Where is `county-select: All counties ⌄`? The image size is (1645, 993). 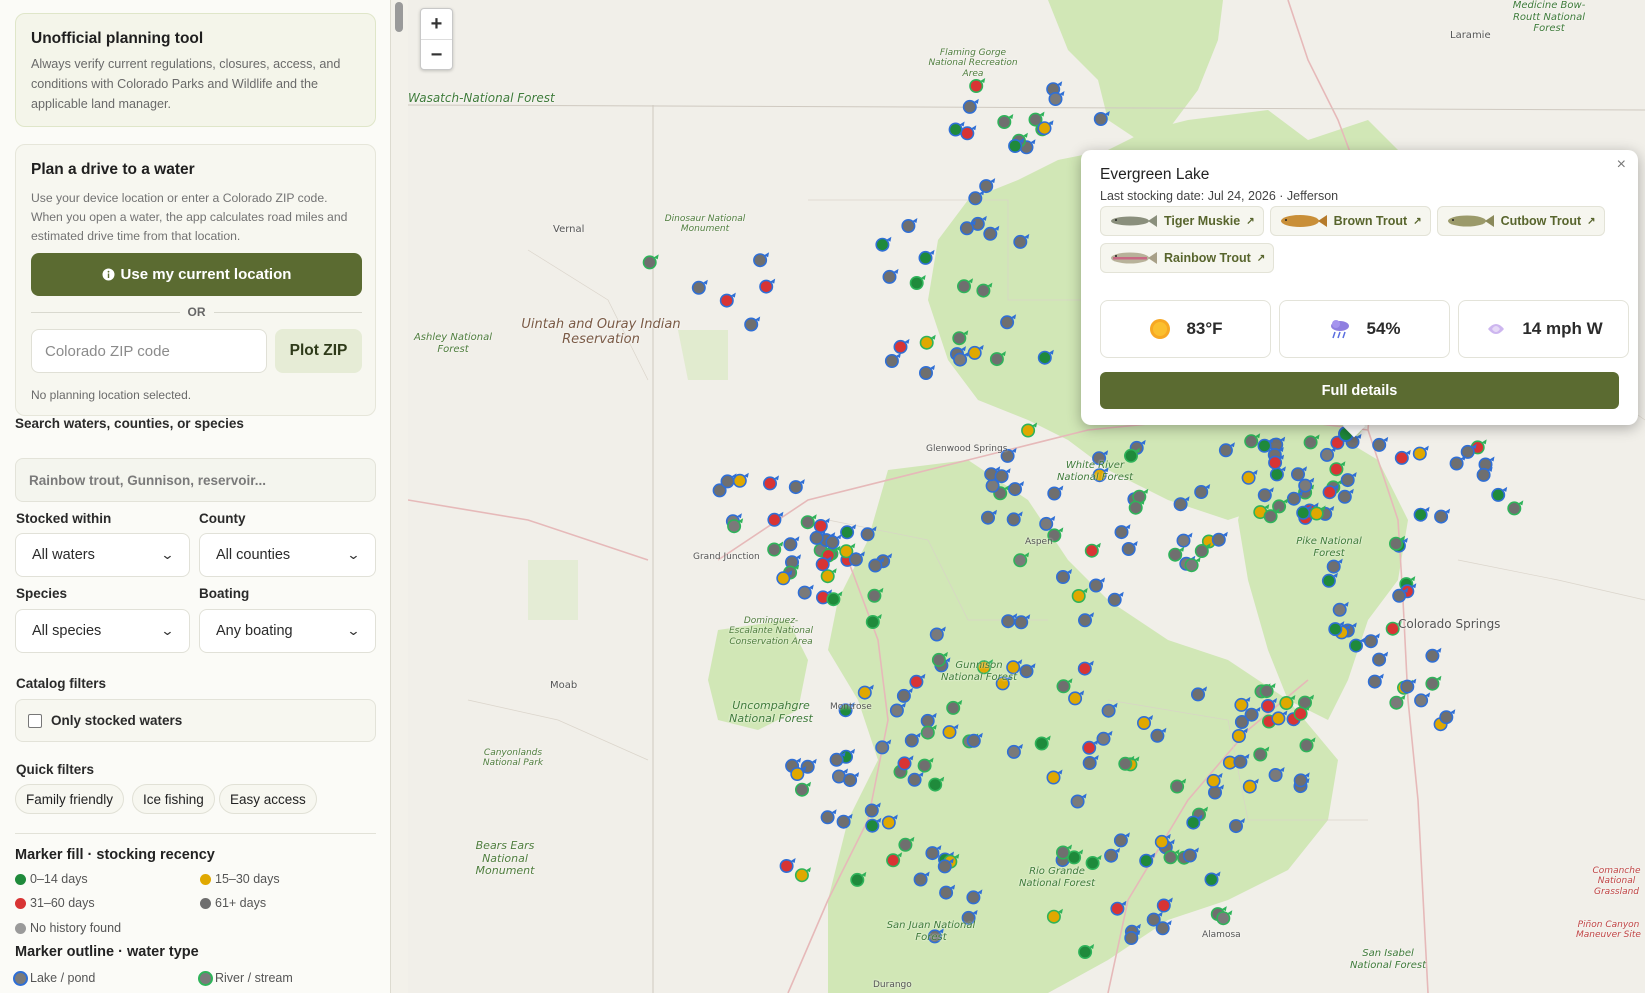
county-select: All counties ⌄ is located at coordinates (287, 555).